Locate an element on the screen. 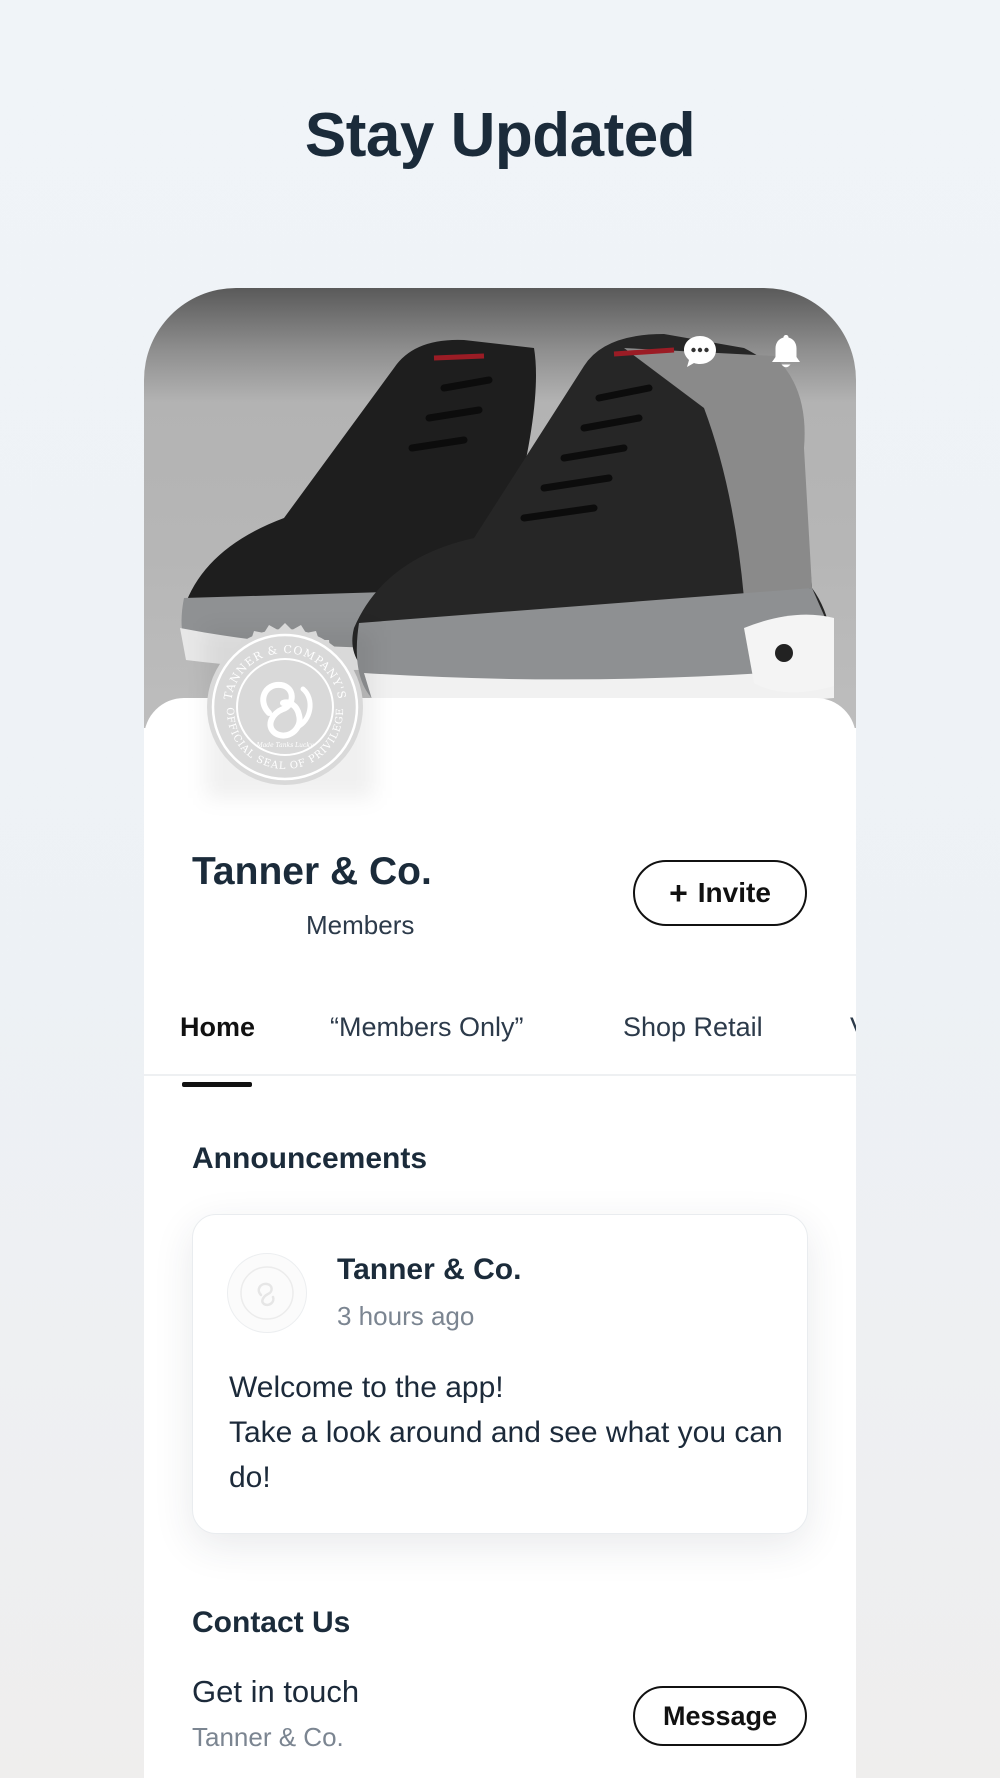 This screenshot has width=1000, height=1778. active-tab-indicator is located at coordinates (217, 1084).